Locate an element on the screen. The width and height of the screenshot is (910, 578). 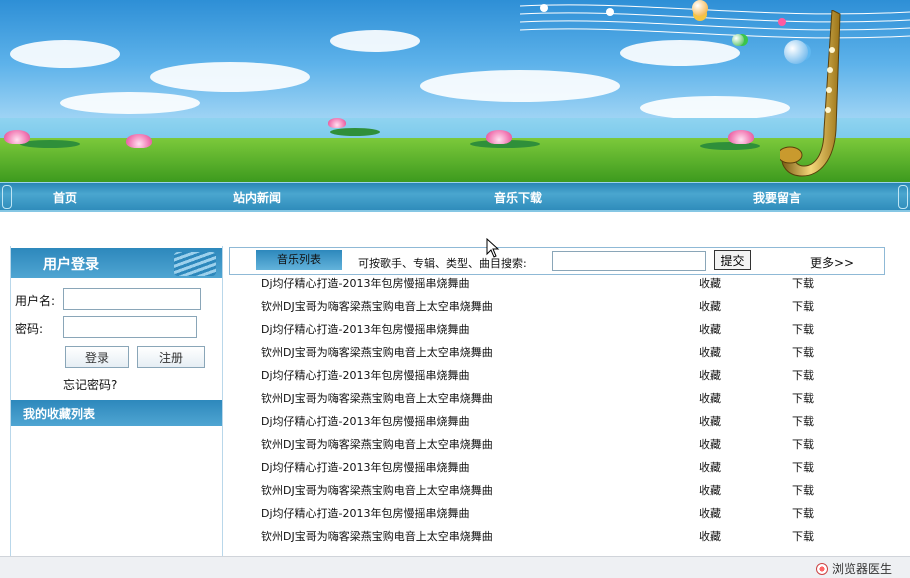
nav-item-home: 首页 is located at coordinates (65, 197).